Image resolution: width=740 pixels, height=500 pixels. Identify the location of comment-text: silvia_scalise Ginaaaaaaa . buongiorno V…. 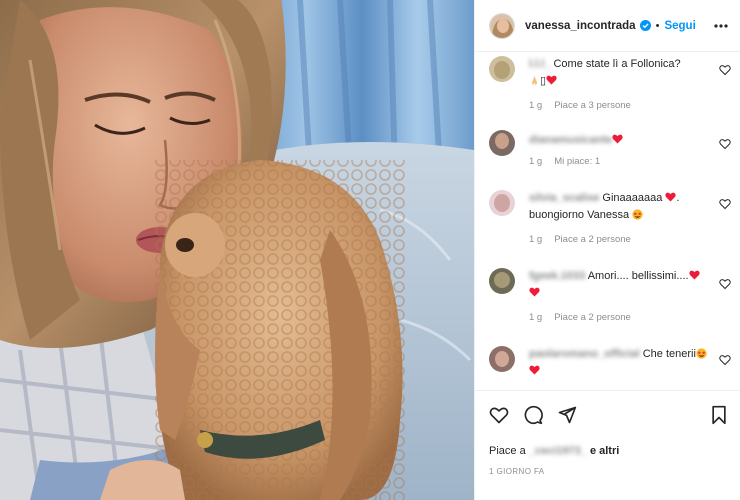
(619, 207).